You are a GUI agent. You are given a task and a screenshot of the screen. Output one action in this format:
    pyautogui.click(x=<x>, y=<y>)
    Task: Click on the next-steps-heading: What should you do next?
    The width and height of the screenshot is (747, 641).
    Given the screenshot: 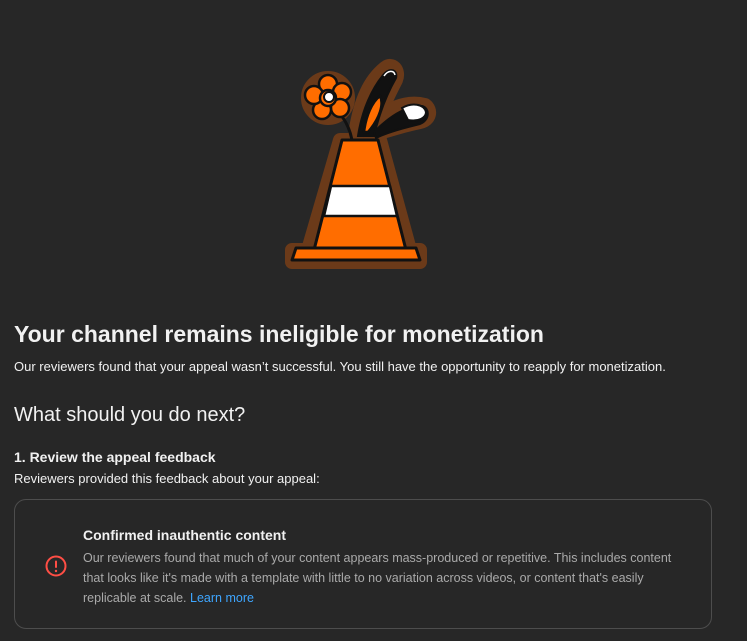 What is the action you would take?
    pyautogui.click(x=130, y=415)
    